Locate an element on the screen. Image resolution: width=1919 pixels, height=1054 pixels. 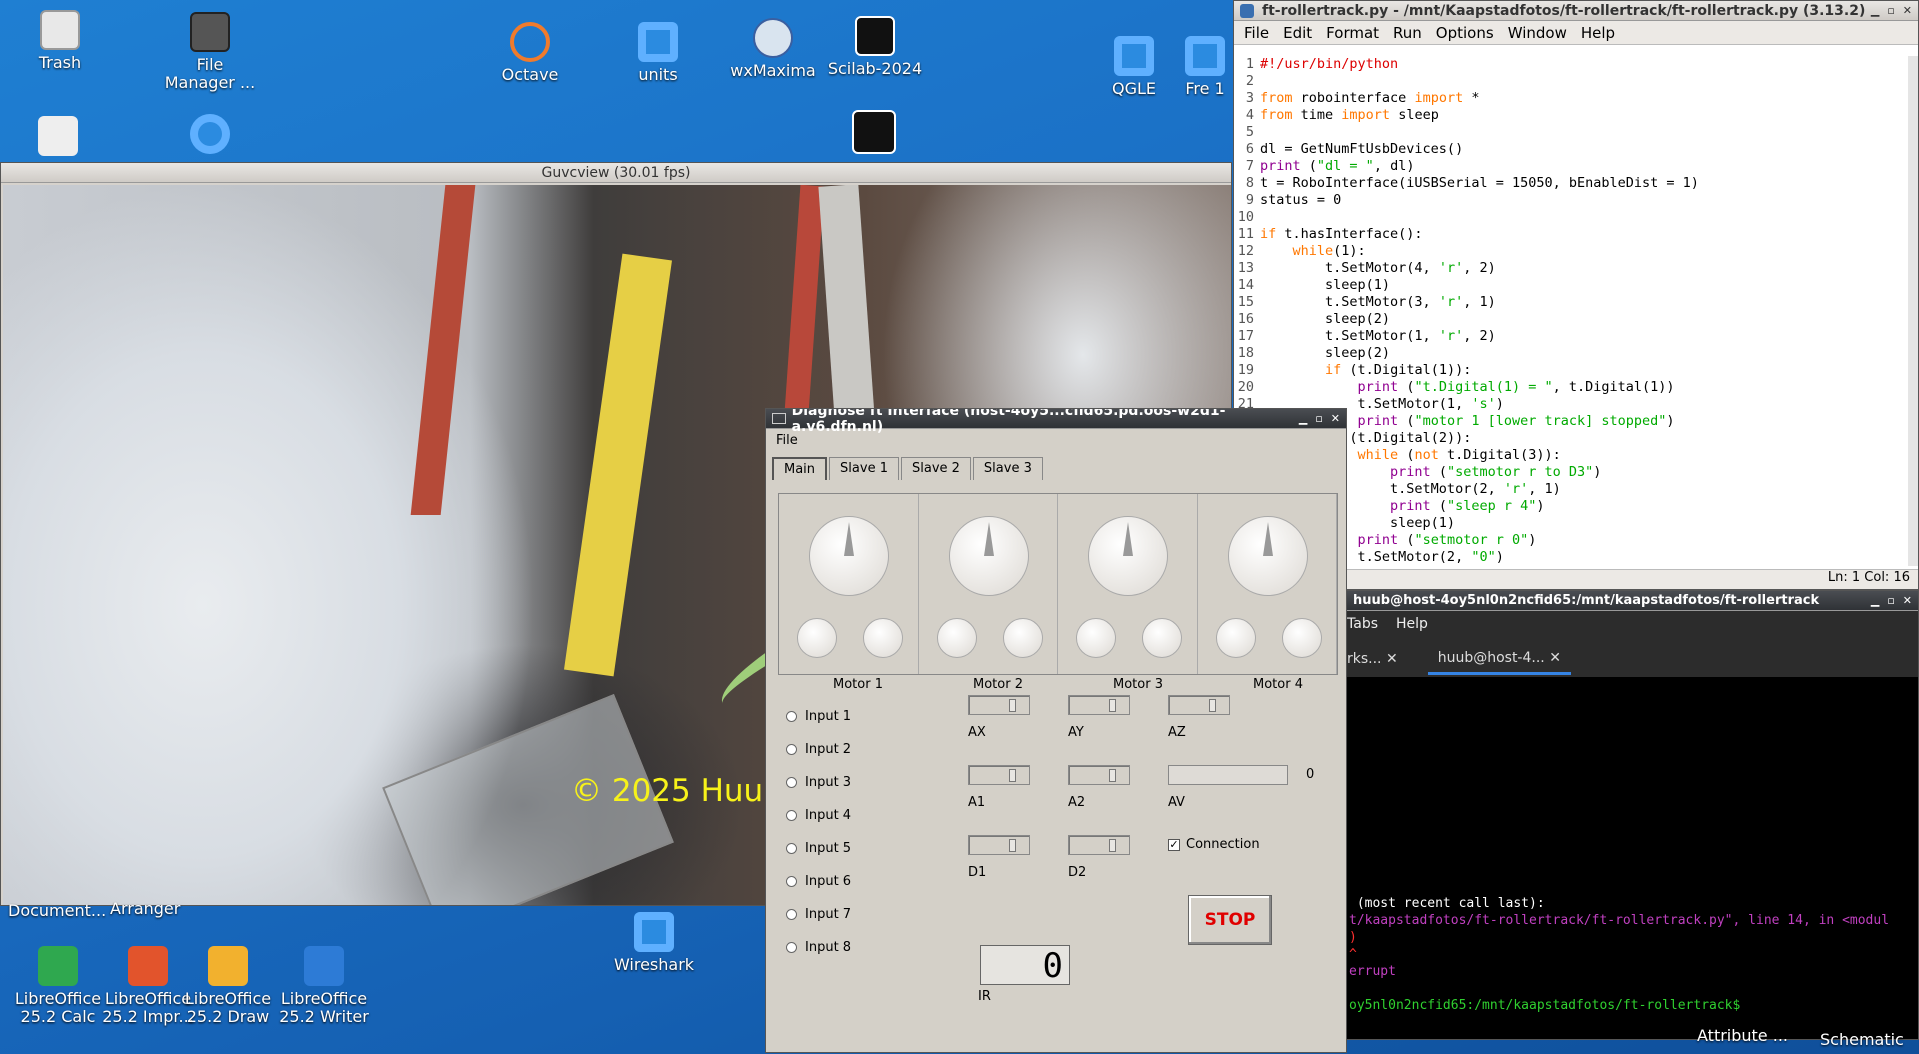
input-5-radio: Input 5 is located at coordinates (818, 848).